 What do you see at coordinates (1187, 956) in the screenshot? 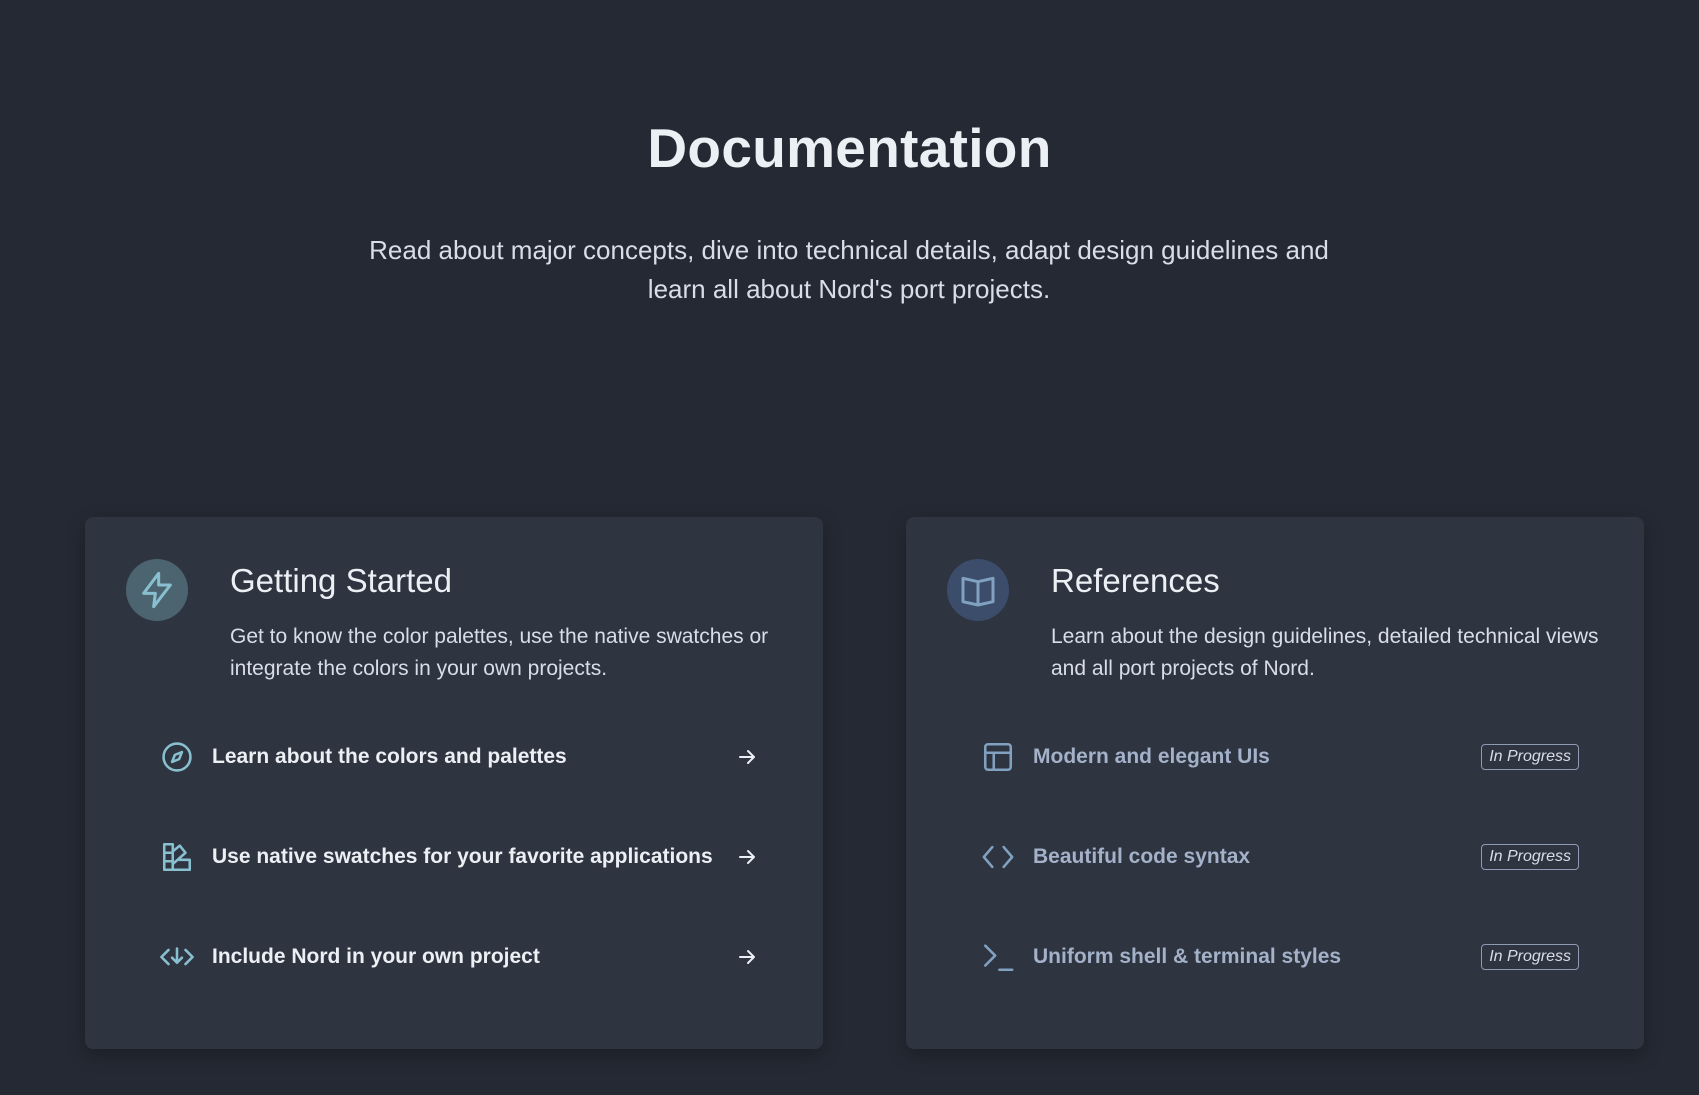
I see `link-label: Uniform shell & terminal styles` at bounding box center [1187, 956].